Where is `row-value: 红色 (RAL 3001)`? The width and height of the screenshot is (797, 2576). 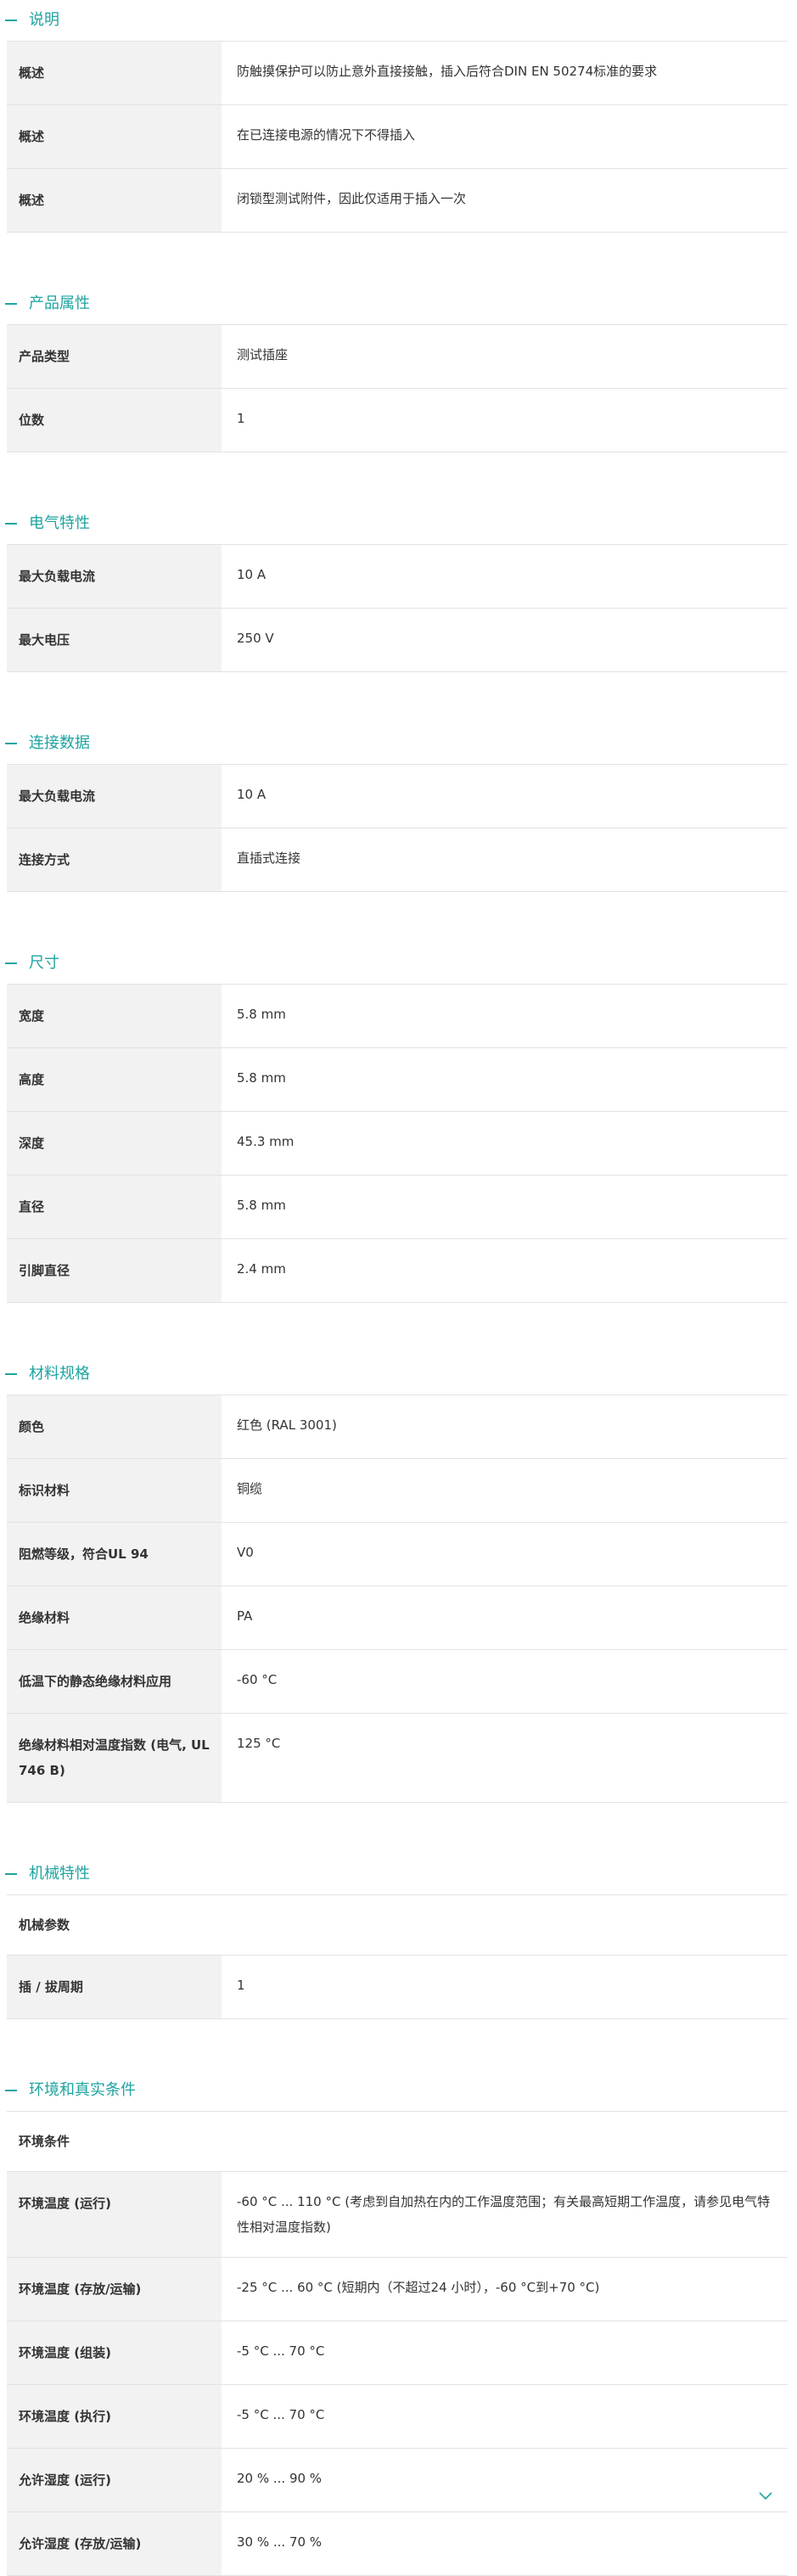 row-value: 红色 (RAL 3001) is located at coordinates (287, 1425).